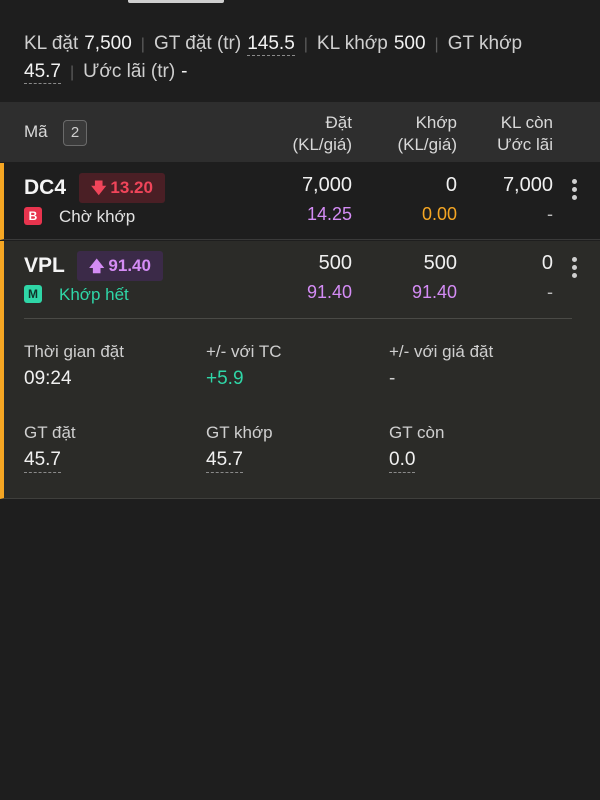 Image resolution: width=600 pixels, height=800 pixels. Describe the element at coordinates (244, 351) in the screenshot. I see `vs-tc-label: +/- với TC` at that location.